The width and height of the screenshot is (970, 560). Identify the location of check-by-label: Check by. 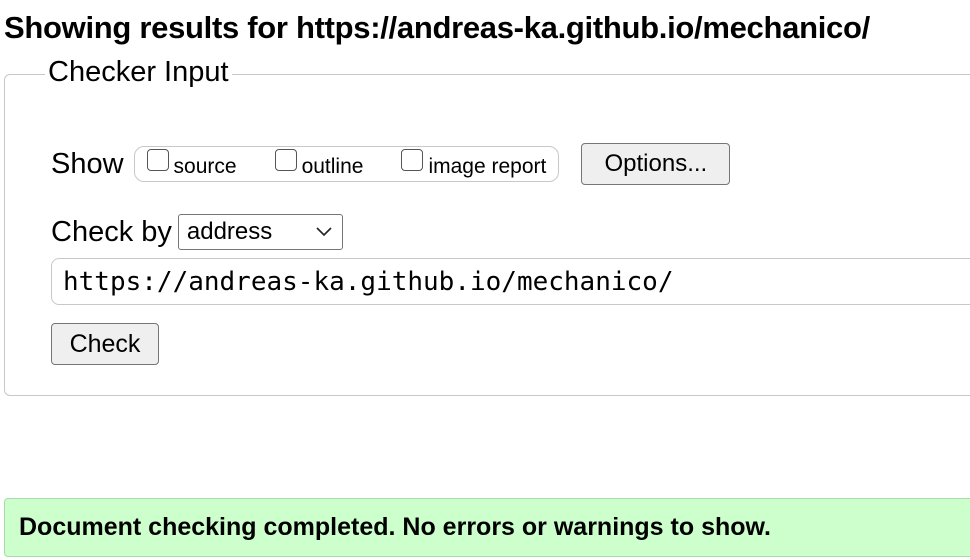
(111, 231).